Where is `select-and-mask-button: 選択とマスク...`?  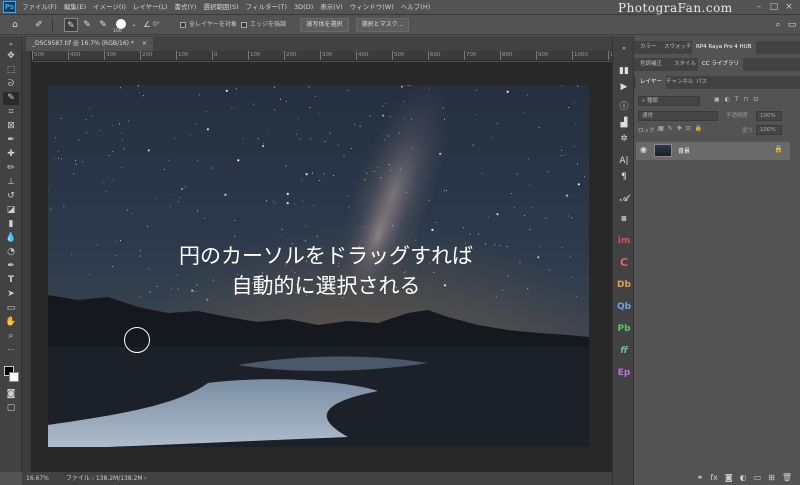
select-and-mask-button: 選択とマスク... is located at coordinates (382, 25).